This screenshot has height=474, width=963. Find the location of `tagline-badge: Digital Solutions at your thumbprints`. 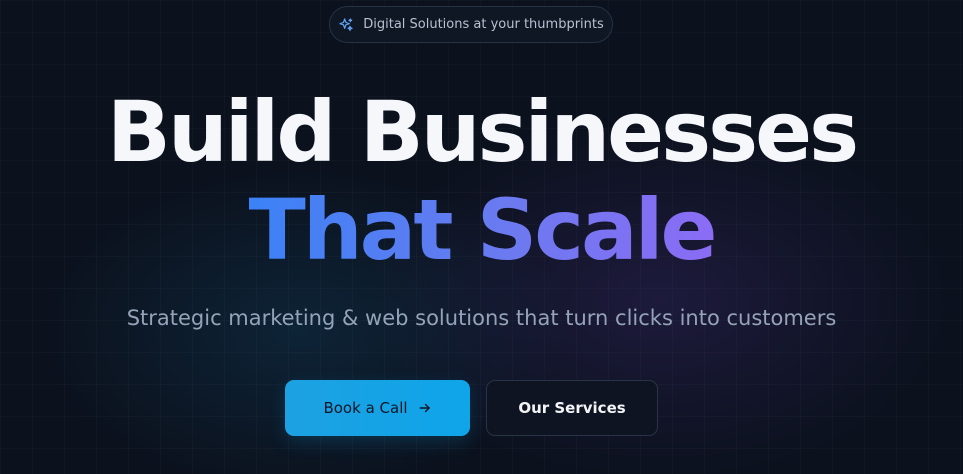

tagline-badge: Digital Solutions at your thumbprints is located at coordinates (471, 24).